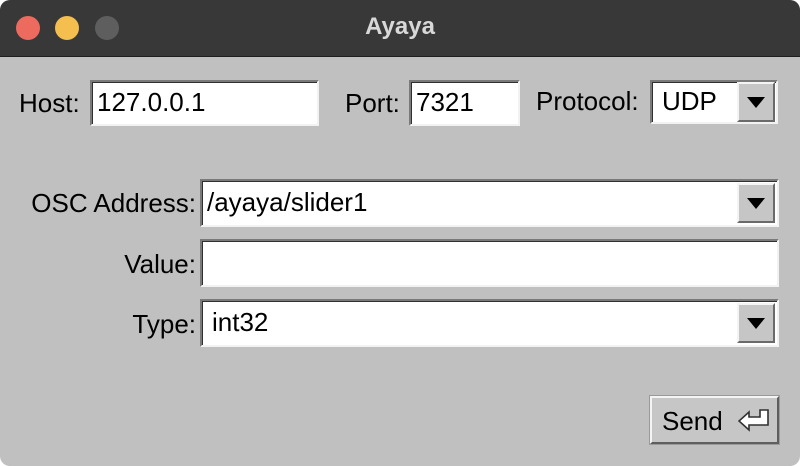 Image resolution: width=800 pixels, height=466 pixels. I want to click on send-button: Send, so click(714, 420).